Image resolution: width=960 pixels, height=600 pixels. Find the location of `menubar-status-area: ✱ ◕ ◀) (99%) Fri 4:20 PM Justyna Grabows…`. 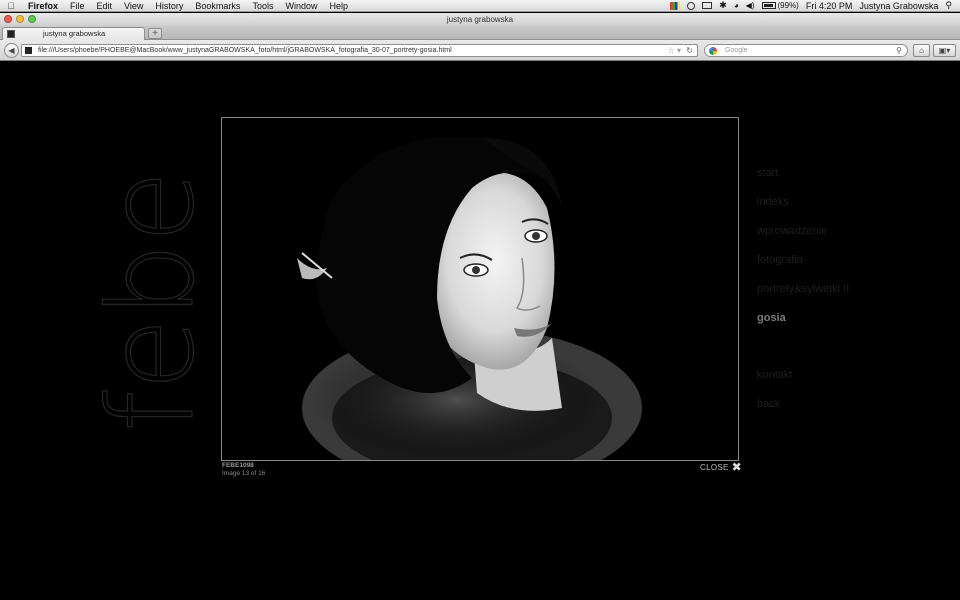

menubar-status-area: ✱ ◕ ◀) (99%) Fri 4:20 PM Justyna Grabows… is located at coordinates (815, 5).